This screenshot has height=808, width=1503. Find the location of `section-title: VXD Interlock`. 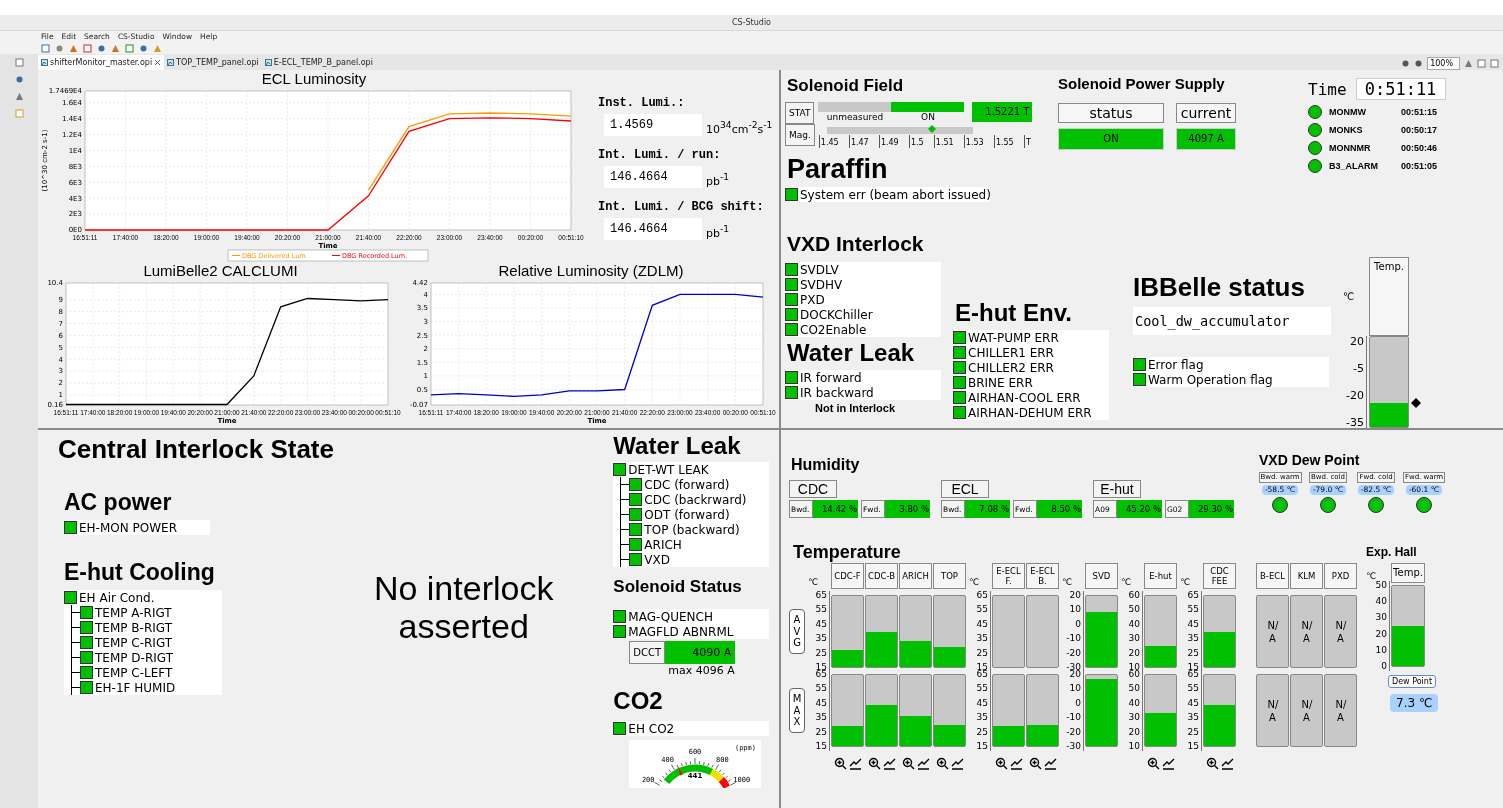

section-title: VXD Interlock is located at coordinates (855, 244).